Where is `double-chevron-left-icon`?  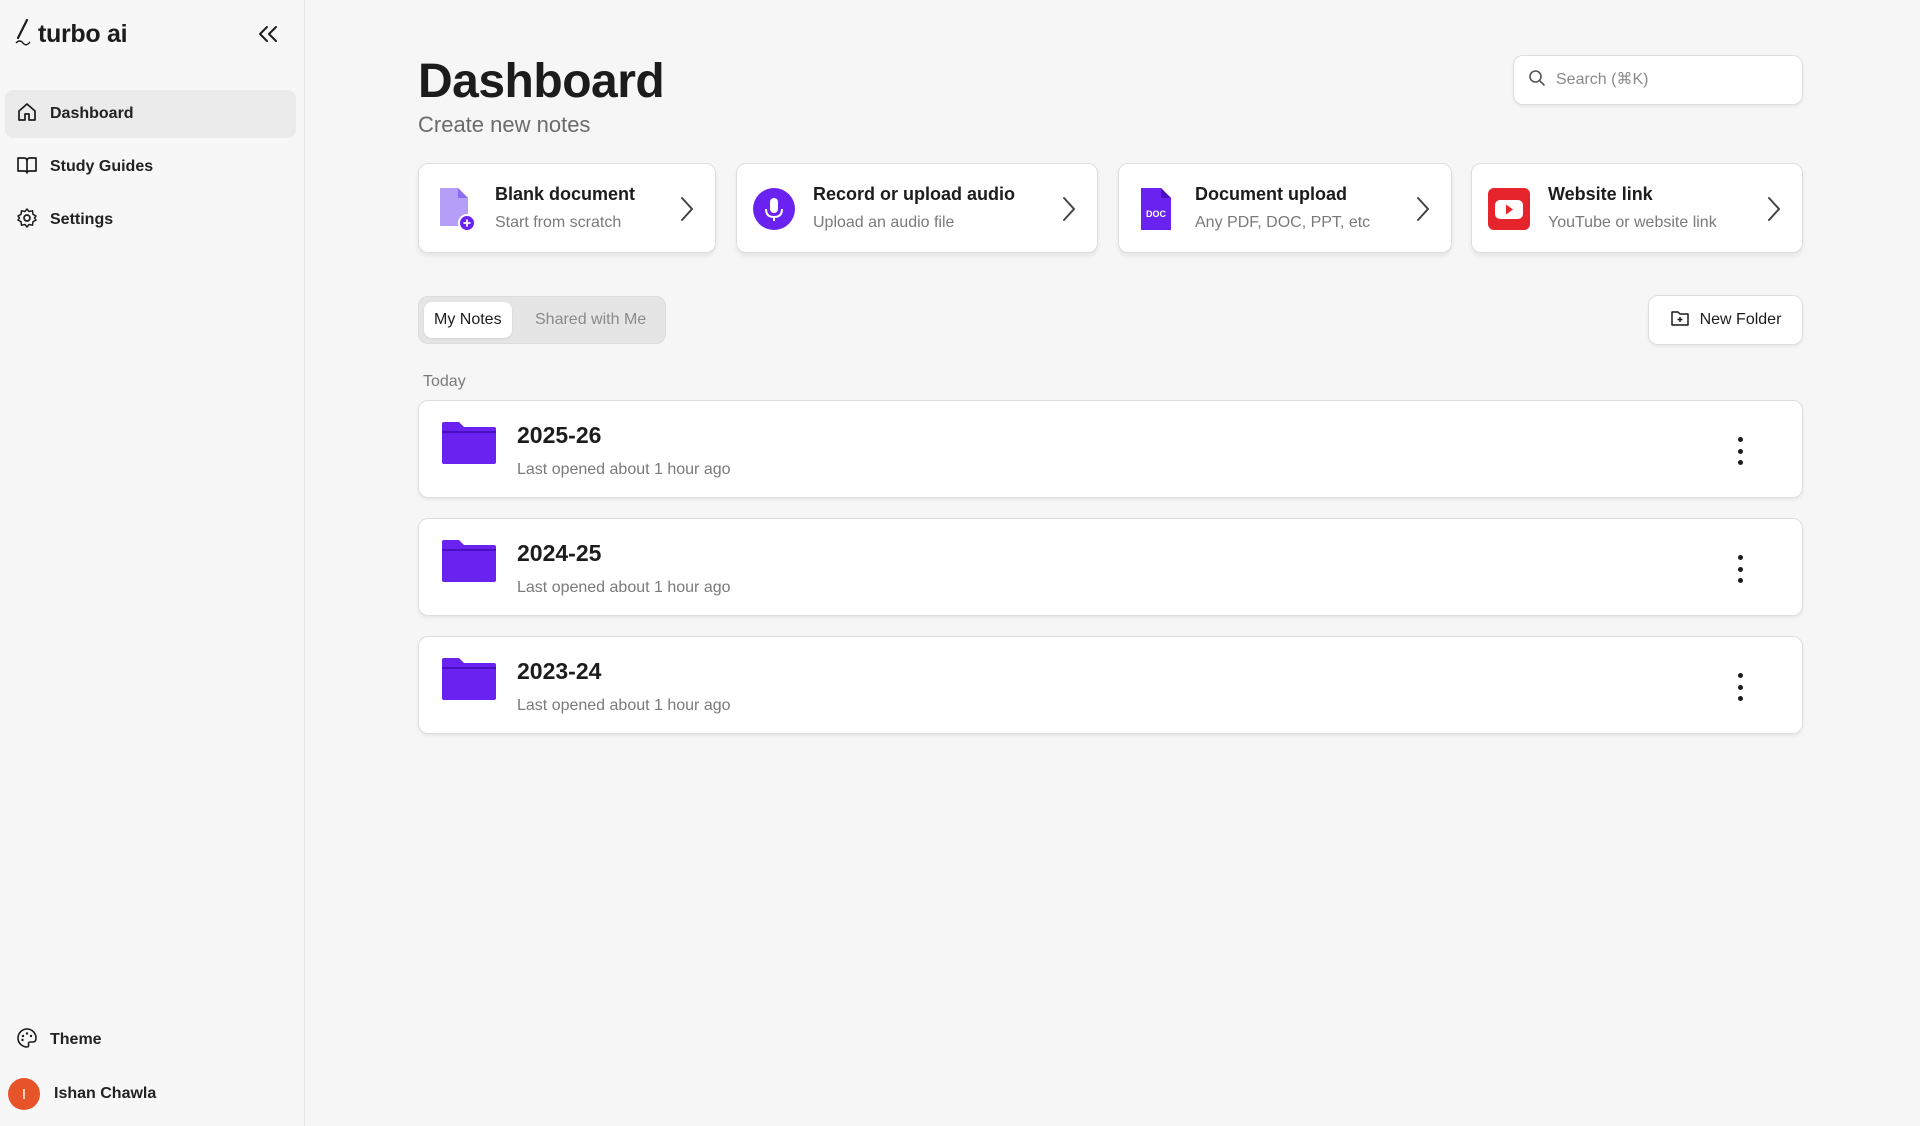
double-chevron-left-icon is located at coordinates (268, 34).